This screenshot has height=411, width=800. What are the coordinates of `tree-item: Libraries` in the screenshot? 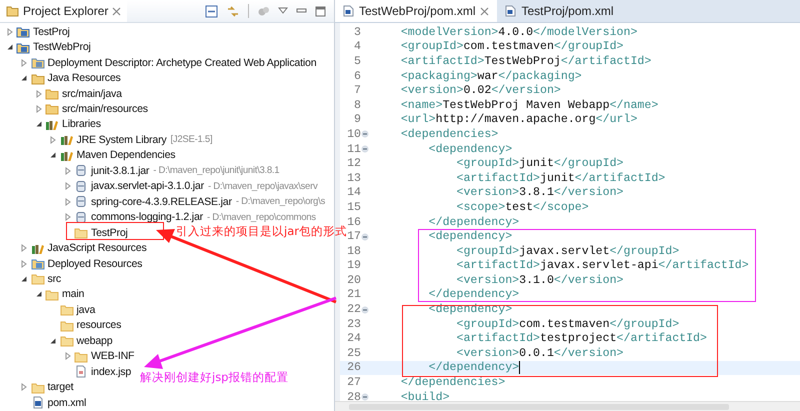 It's located at (81, 124).